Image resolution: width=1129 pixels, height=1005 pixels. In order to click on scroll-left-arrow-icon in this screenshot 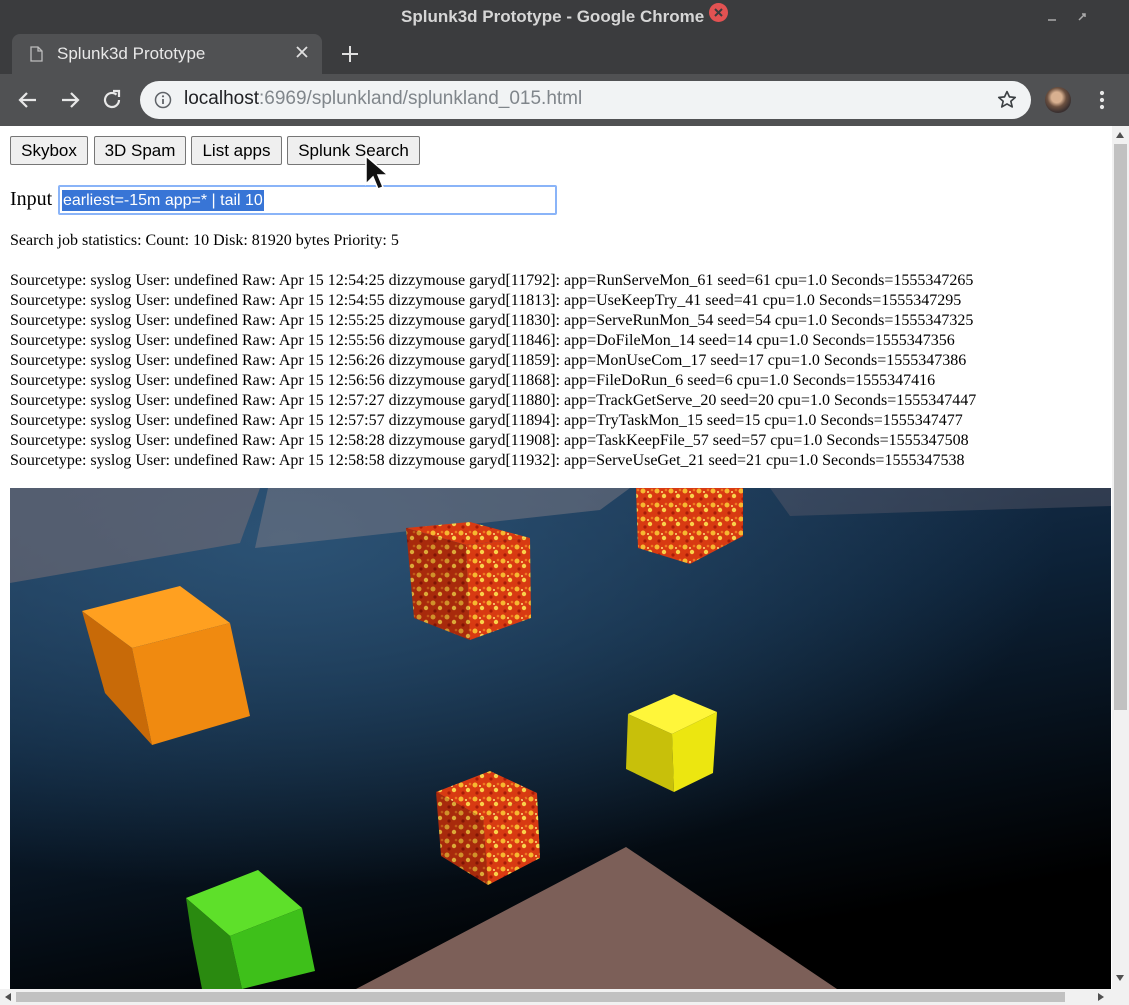, I will do `click(8, 997)`.